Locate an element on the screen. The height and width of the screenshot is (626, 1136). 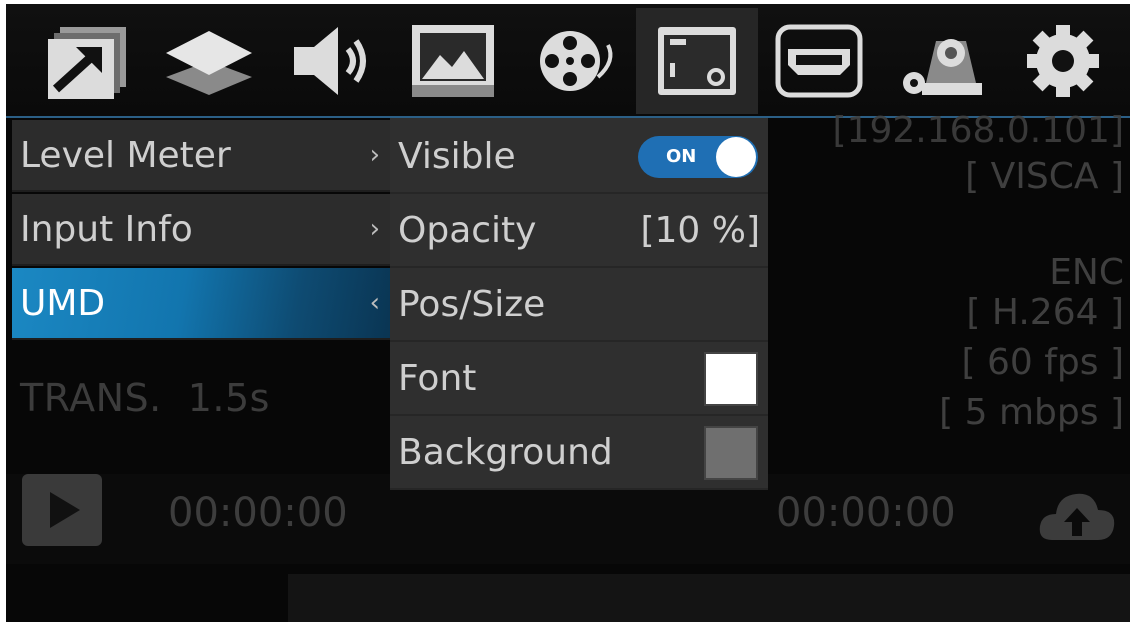
visible-label: Visible is located at coordinates (457, 156).